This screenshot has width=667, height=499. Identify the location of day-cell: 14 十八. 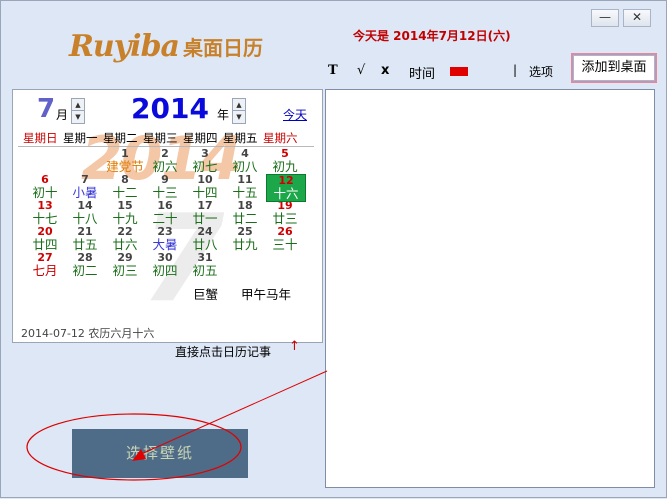
(85, 213).